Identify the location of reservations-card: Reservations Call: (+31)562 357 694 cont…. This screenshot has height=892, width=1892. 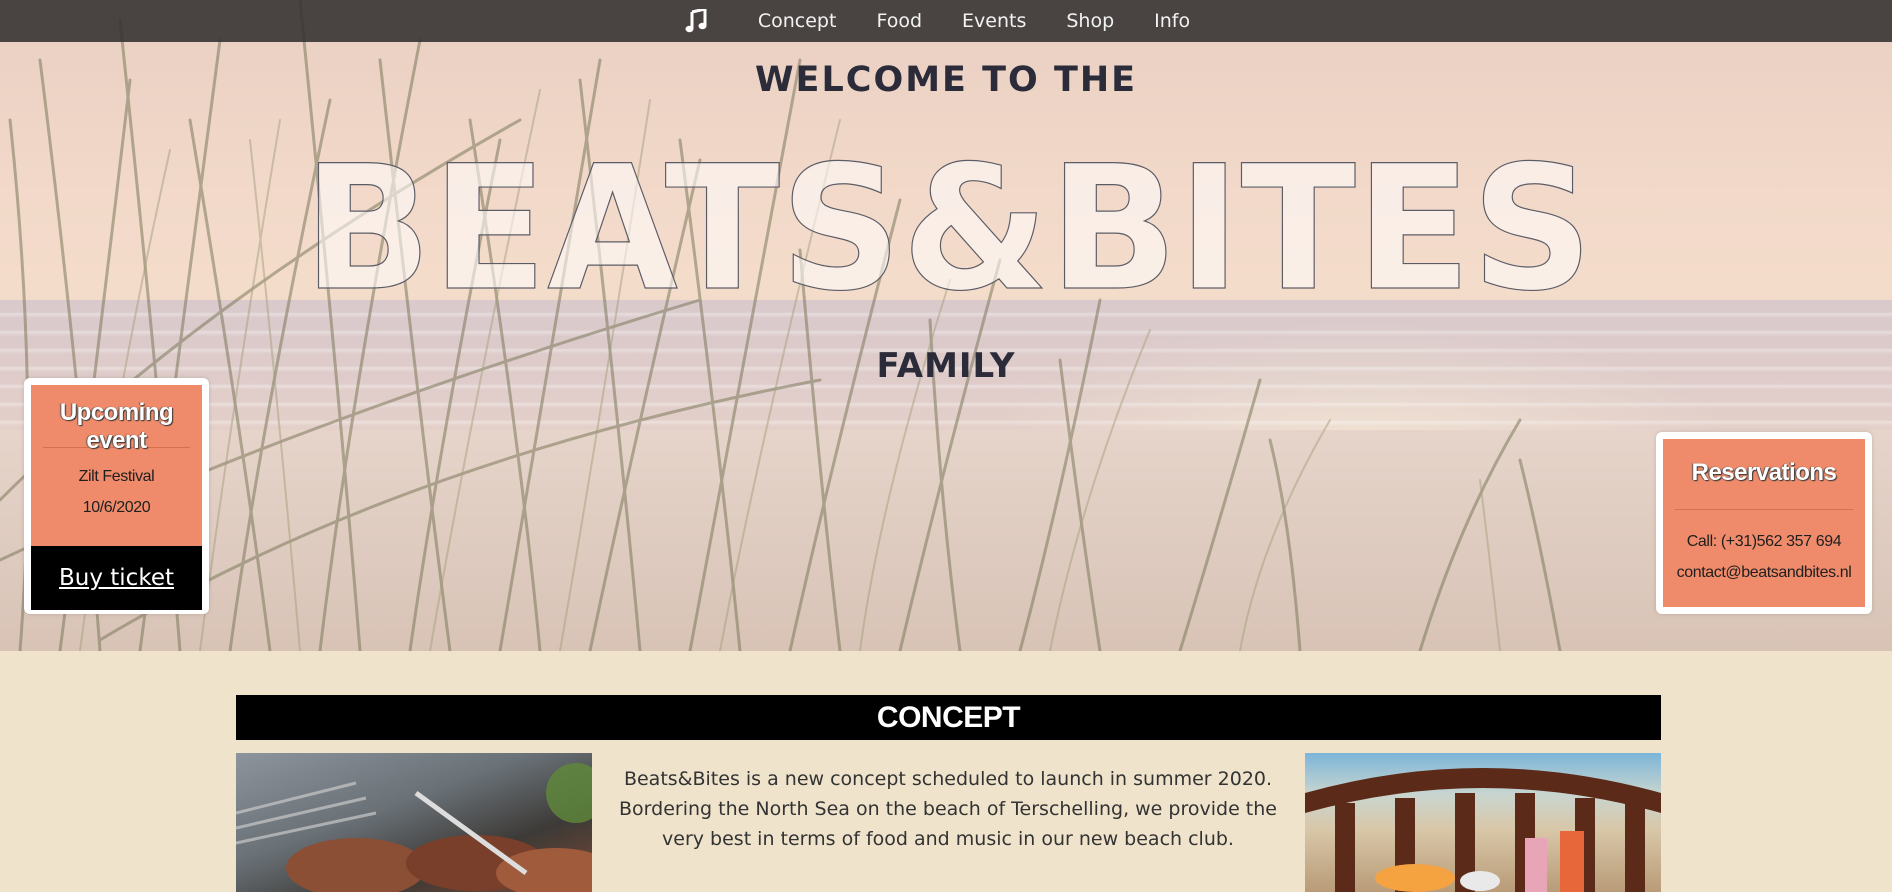
(1764, 523).